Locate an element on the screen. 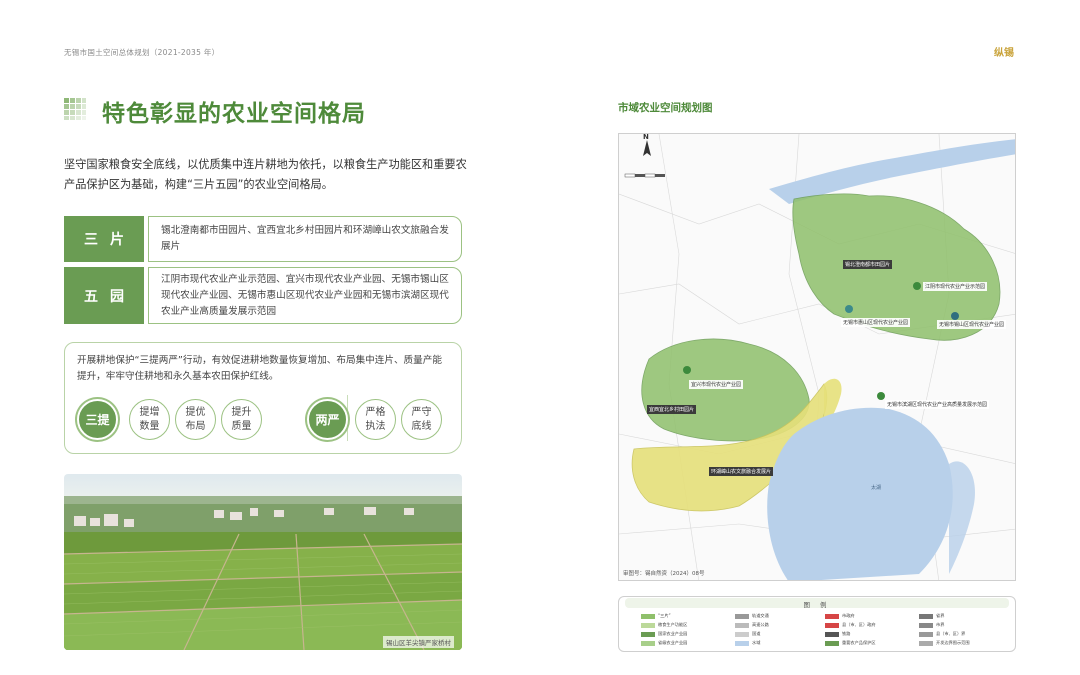 This screenshot has width=1080, height=675. action-label: 提增数量 is located at coordinates (149, 419).